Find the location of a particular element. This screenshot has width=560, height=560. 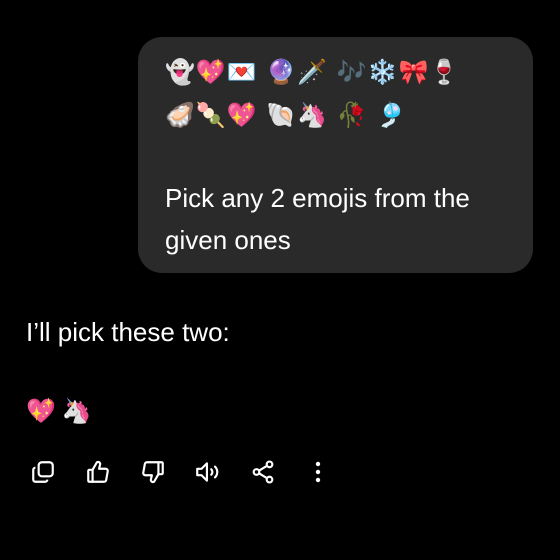

copy-button is located at coordinates (43, 472).